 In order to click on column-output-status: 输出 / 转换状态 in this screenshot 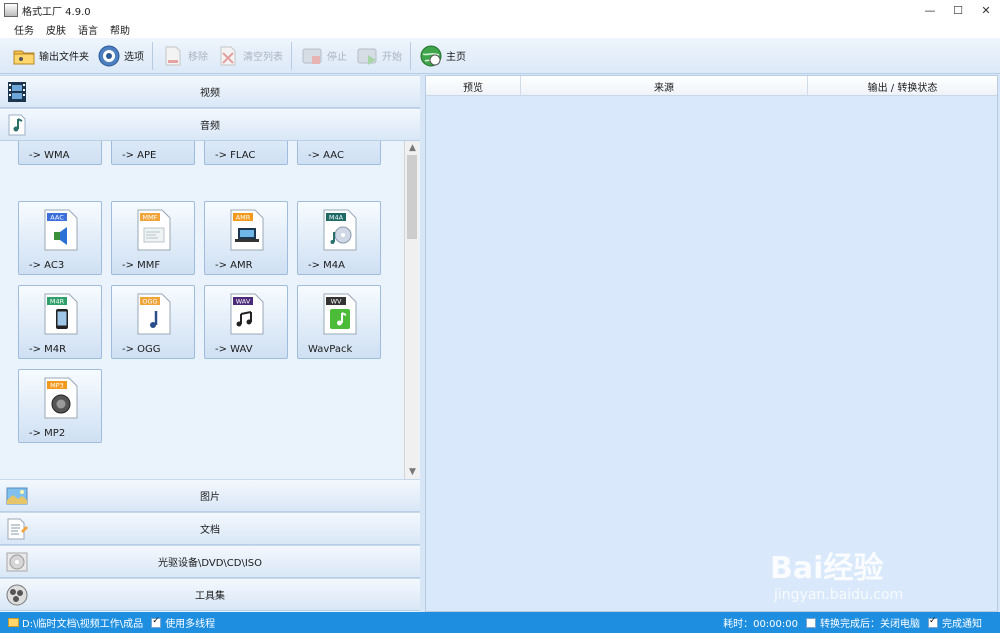, I will do `click(902, 86)`.